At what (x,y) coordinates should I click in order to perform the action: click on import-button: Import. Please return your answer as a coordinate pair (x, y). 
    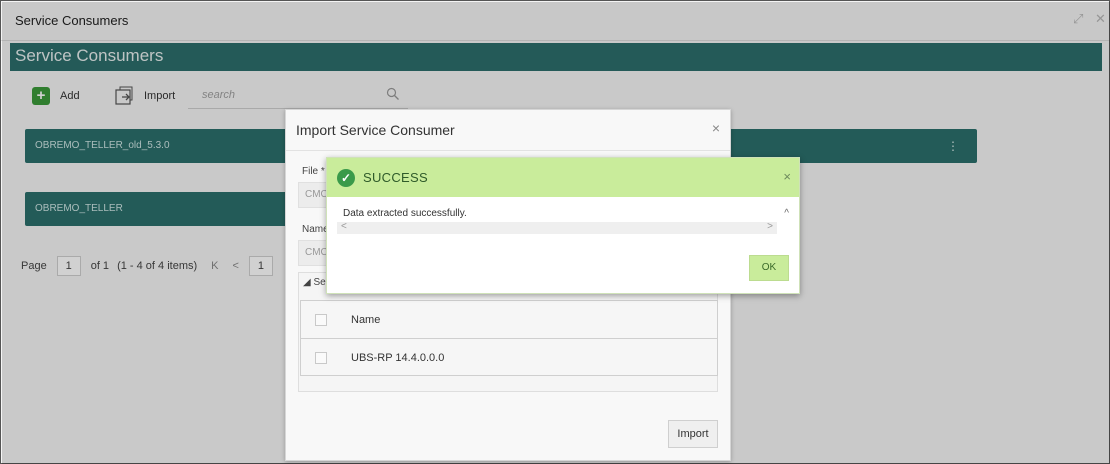
    Looking at the image, I should click on (693, 434).